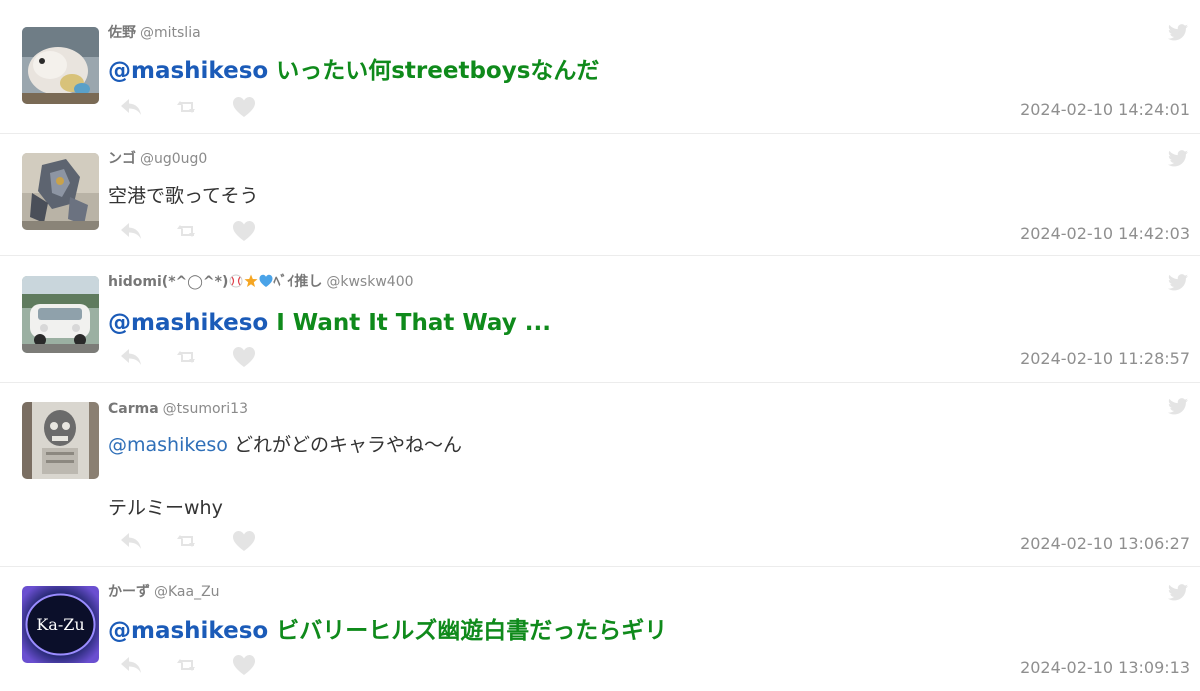  I want to click on tweet-message: いったい何streetboysなんだ, so click(438, 71).